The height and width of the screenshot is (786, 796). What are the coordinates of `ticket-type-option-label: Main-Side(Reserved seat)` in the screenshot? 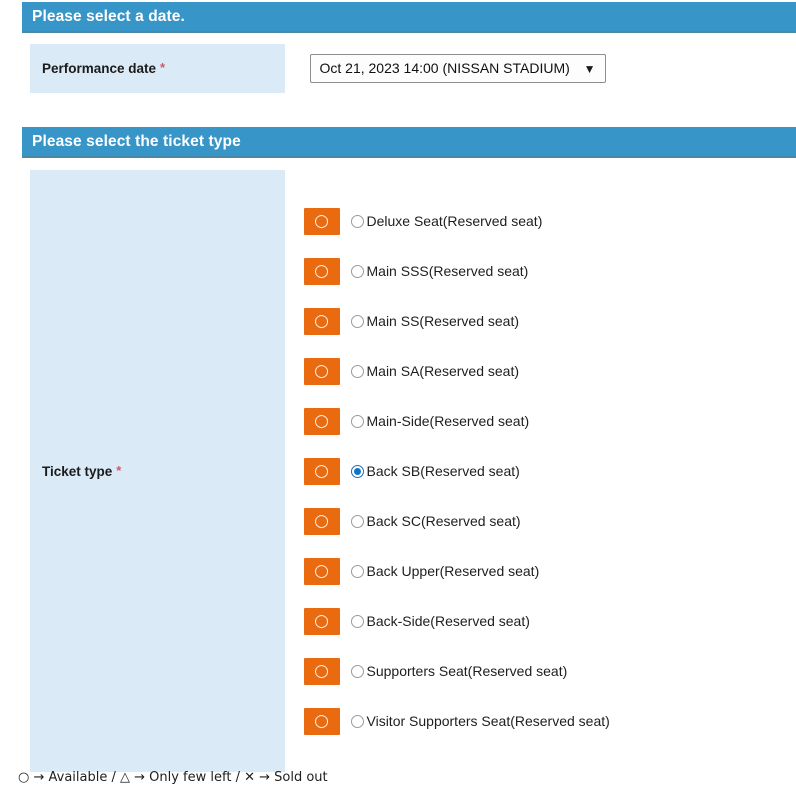 It's located at (448, 421).